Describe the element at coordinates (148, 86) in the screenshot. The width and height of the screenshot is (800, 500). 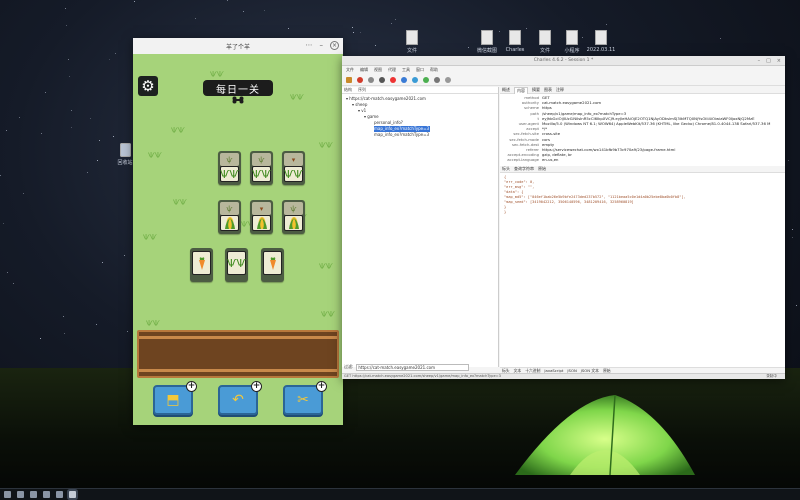
I see `settings-gear-button: ⚙` at that location.